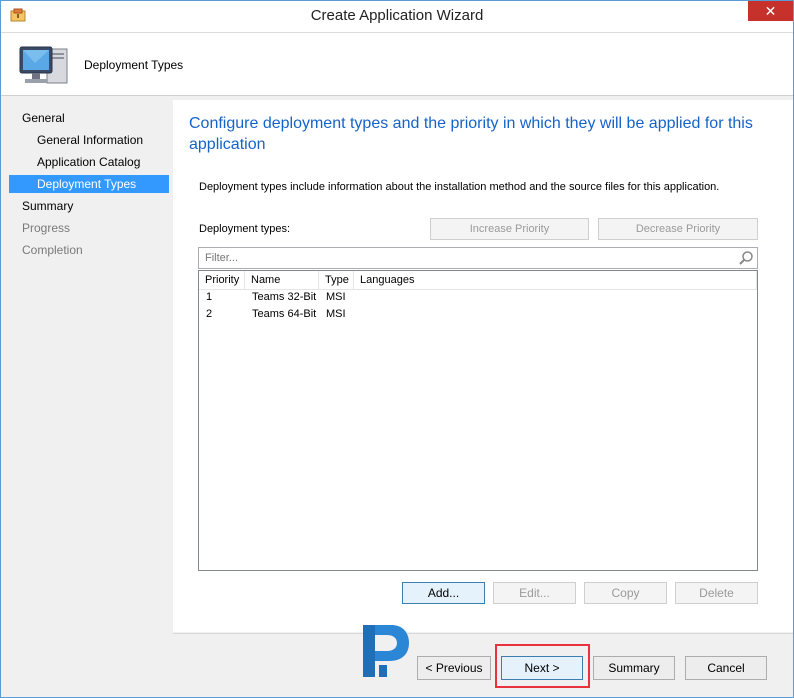 This screenshot has width=794, height=698. What do you see at coordinates (284, 297) in the screenshot?
I see `cell-name: Teams 32-Bit` at bounding box center [284, 297].